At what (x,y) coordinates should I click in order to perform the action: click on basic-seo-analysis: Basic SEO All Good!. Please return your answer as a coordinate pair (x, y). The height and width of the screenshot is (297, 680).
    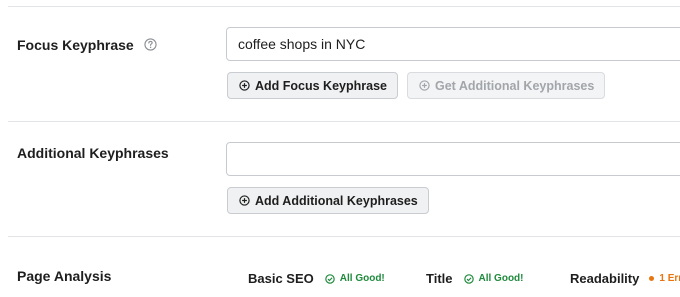
    Looking at the image, I should click on (316, 278).